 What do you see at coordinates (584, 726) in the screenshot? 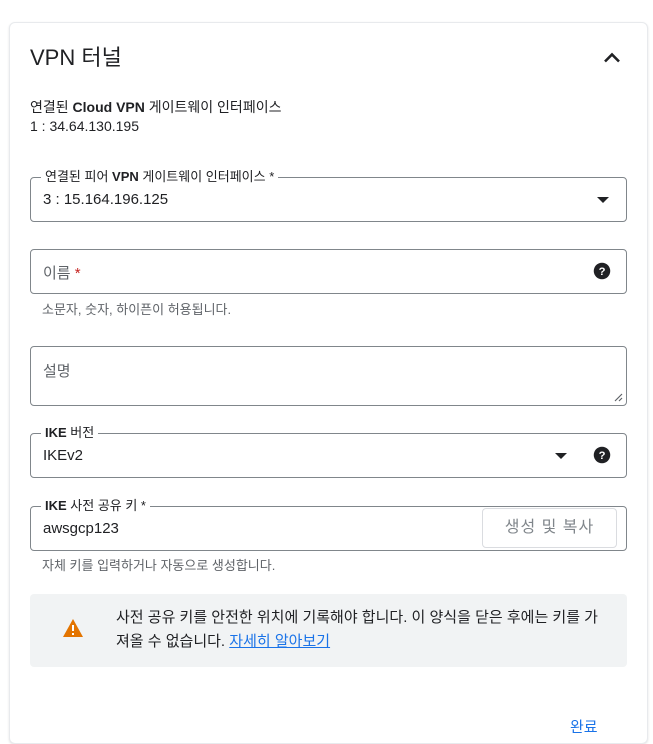
I see `done-button: 완료` at bounding box center [584, 726].